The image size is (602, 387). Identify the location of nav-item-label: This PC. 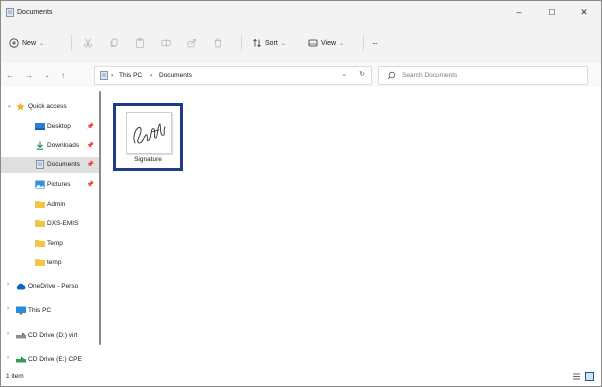
(40, 310).